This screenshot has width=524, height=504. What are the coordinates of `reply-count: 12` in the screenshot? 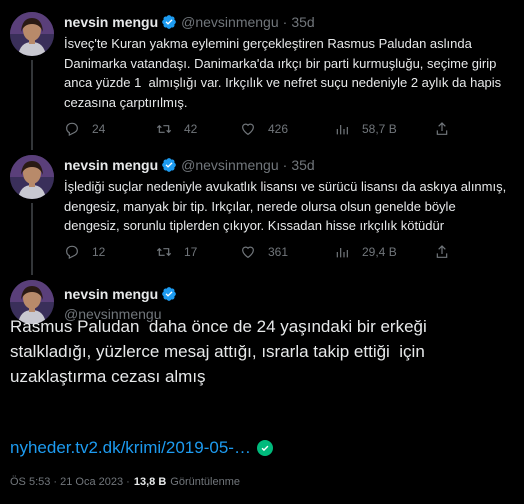 It's located at (99, 252).